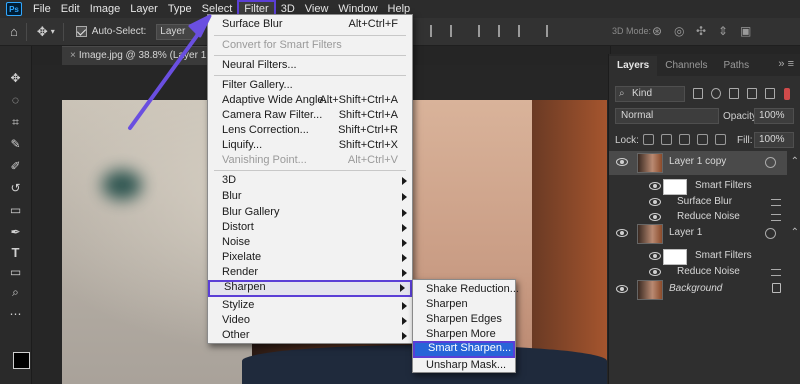 This screenshot has height=384, width=800. I want to click on menu-item-blur-gallery: Blur Gallery, so click(310, 212).